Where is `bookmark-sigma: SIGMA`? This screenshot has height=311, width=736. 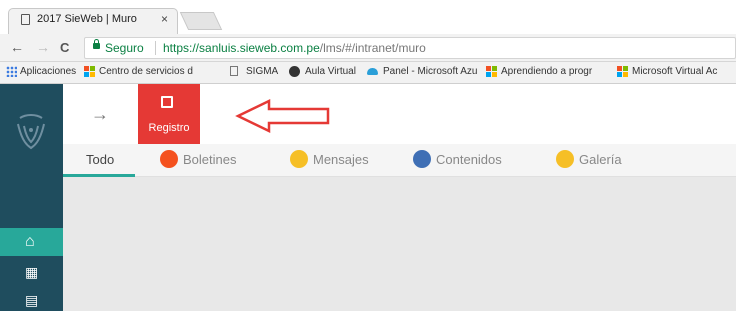
bookmark-sigma: SIGMA is located at coordinates (262, 71).